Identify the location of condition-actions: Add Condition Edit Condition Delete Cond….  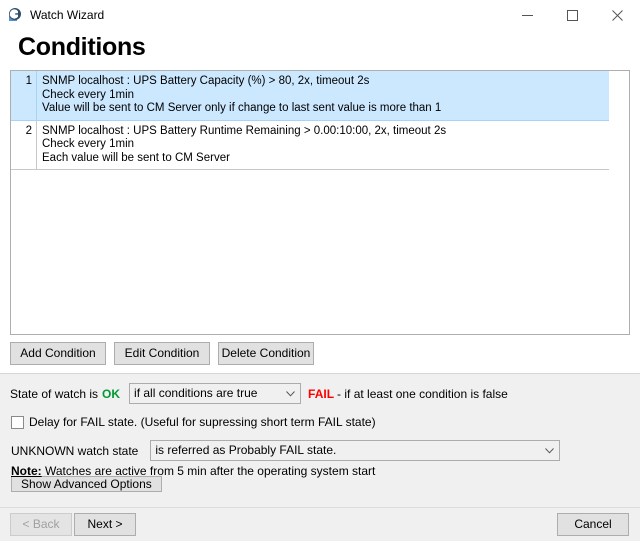
(325, 353).